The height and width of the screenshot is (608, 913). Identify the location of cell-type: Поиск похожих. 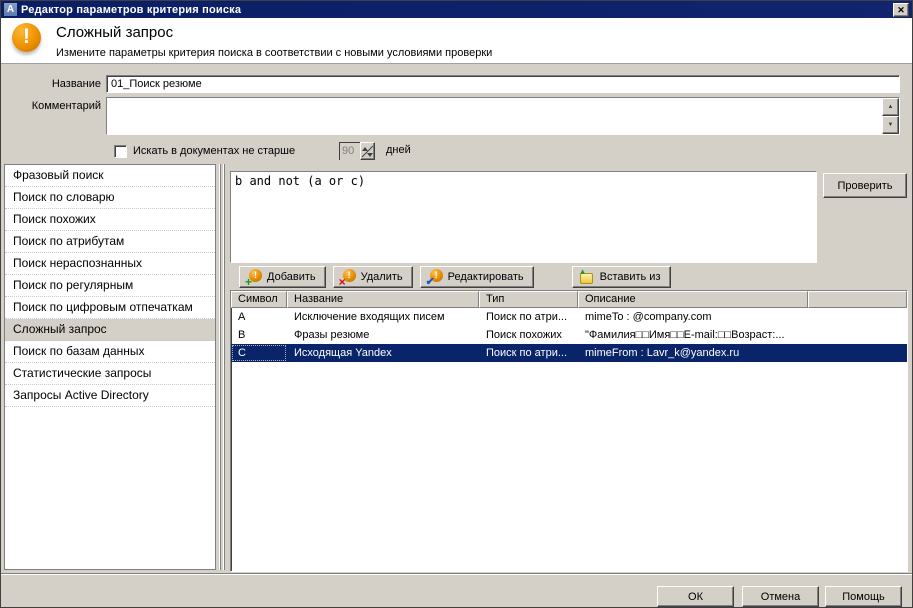
(524, 335).